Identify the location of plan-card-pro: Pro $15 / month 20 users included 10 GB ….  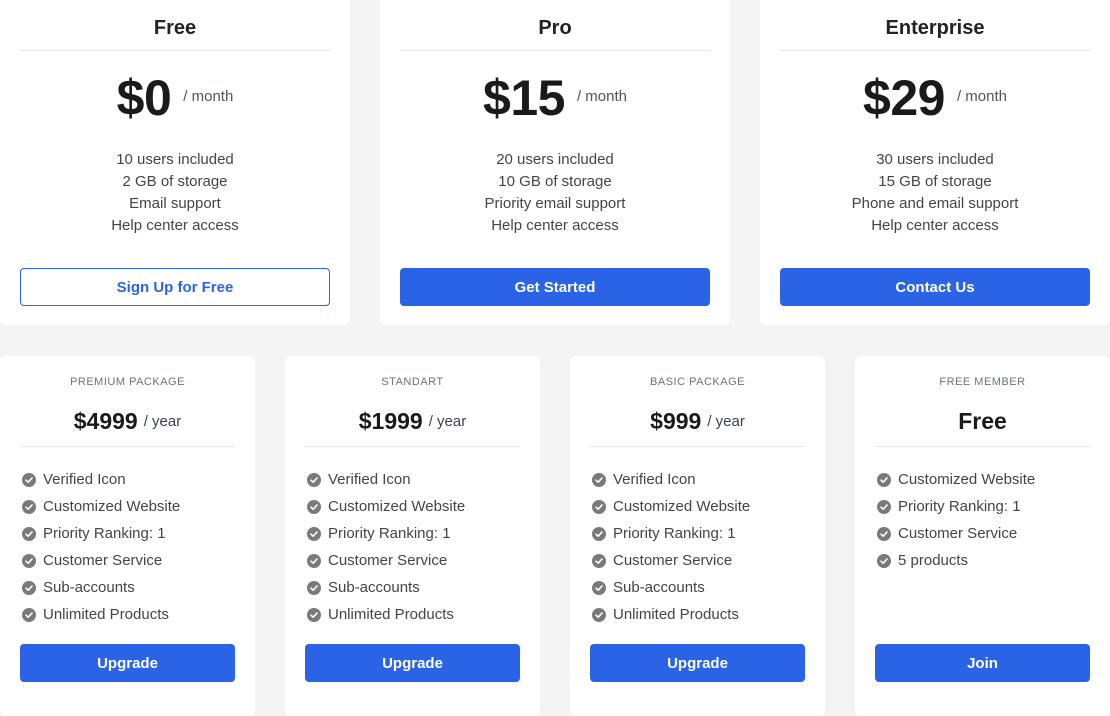
(555, 162).